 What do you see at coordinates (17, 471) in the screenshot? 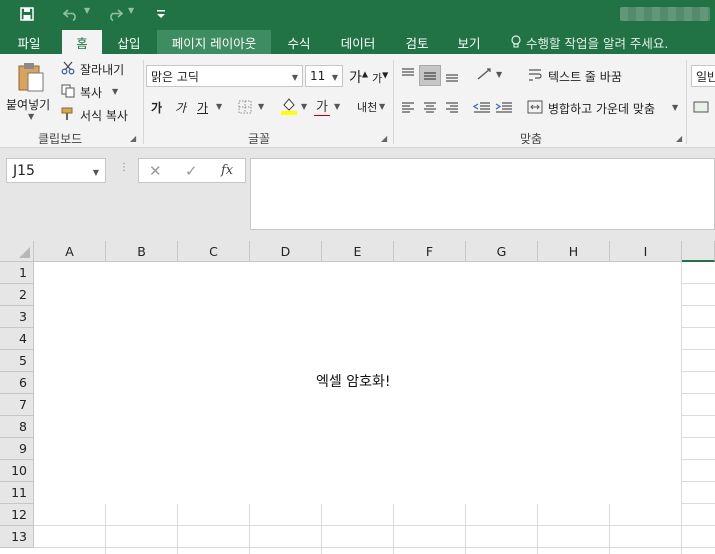
I see `row-header: 10` at bounding box center [17, 471].